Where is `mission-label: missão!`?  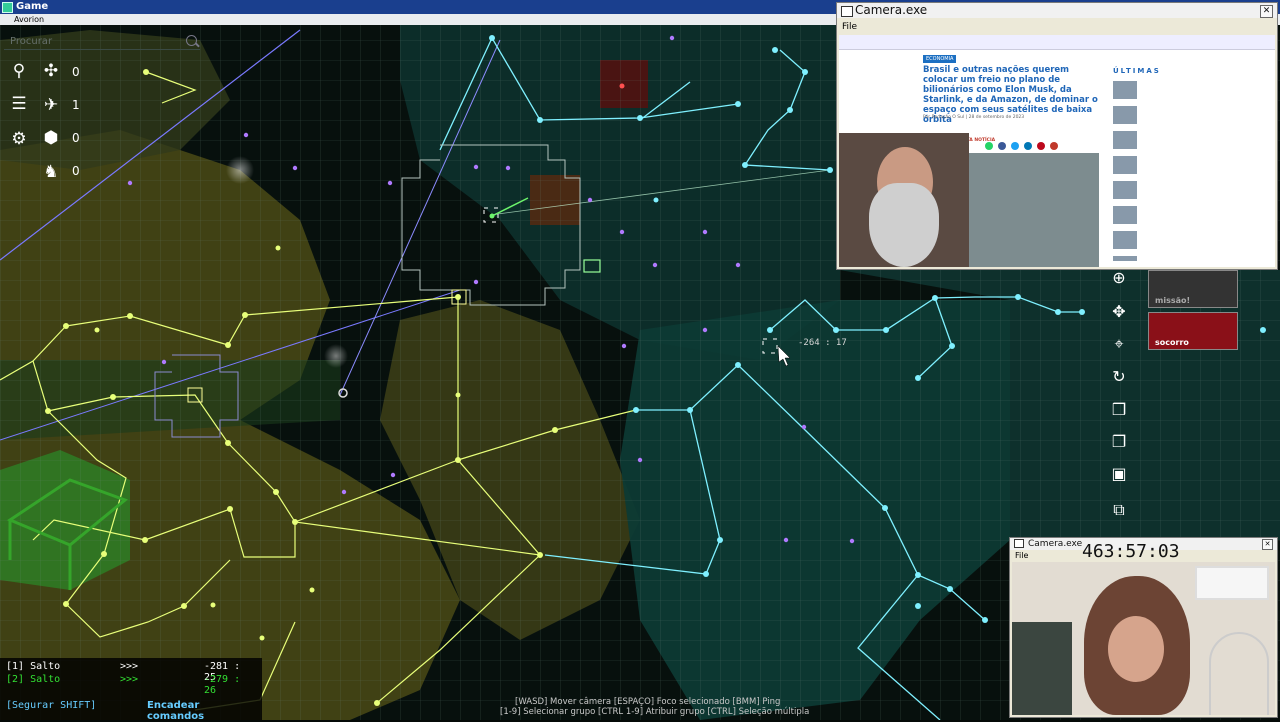 mission-label: missão! is located at coordinates (1173, 300).